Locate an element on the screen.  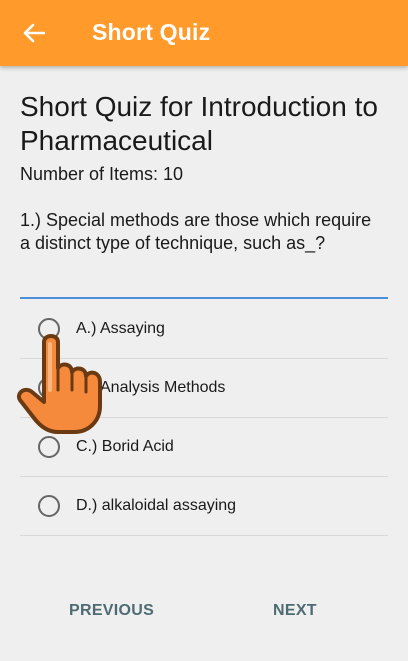
back-button is located at coordinates (34, 33).